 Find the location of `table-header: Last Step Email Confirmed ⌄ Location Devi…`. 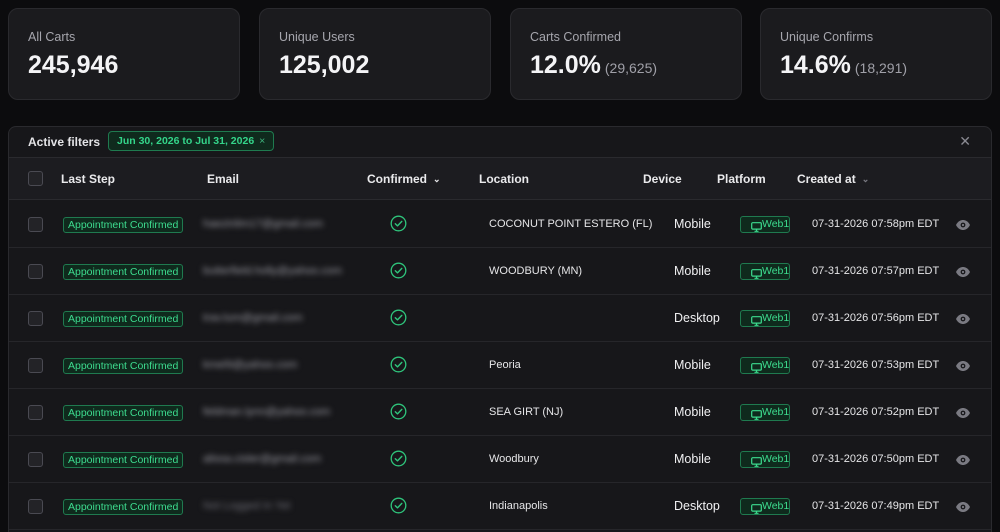

table-header: Last Step Email Confirmed ⌄ Location Devi… is located at coordinates (500, 178).